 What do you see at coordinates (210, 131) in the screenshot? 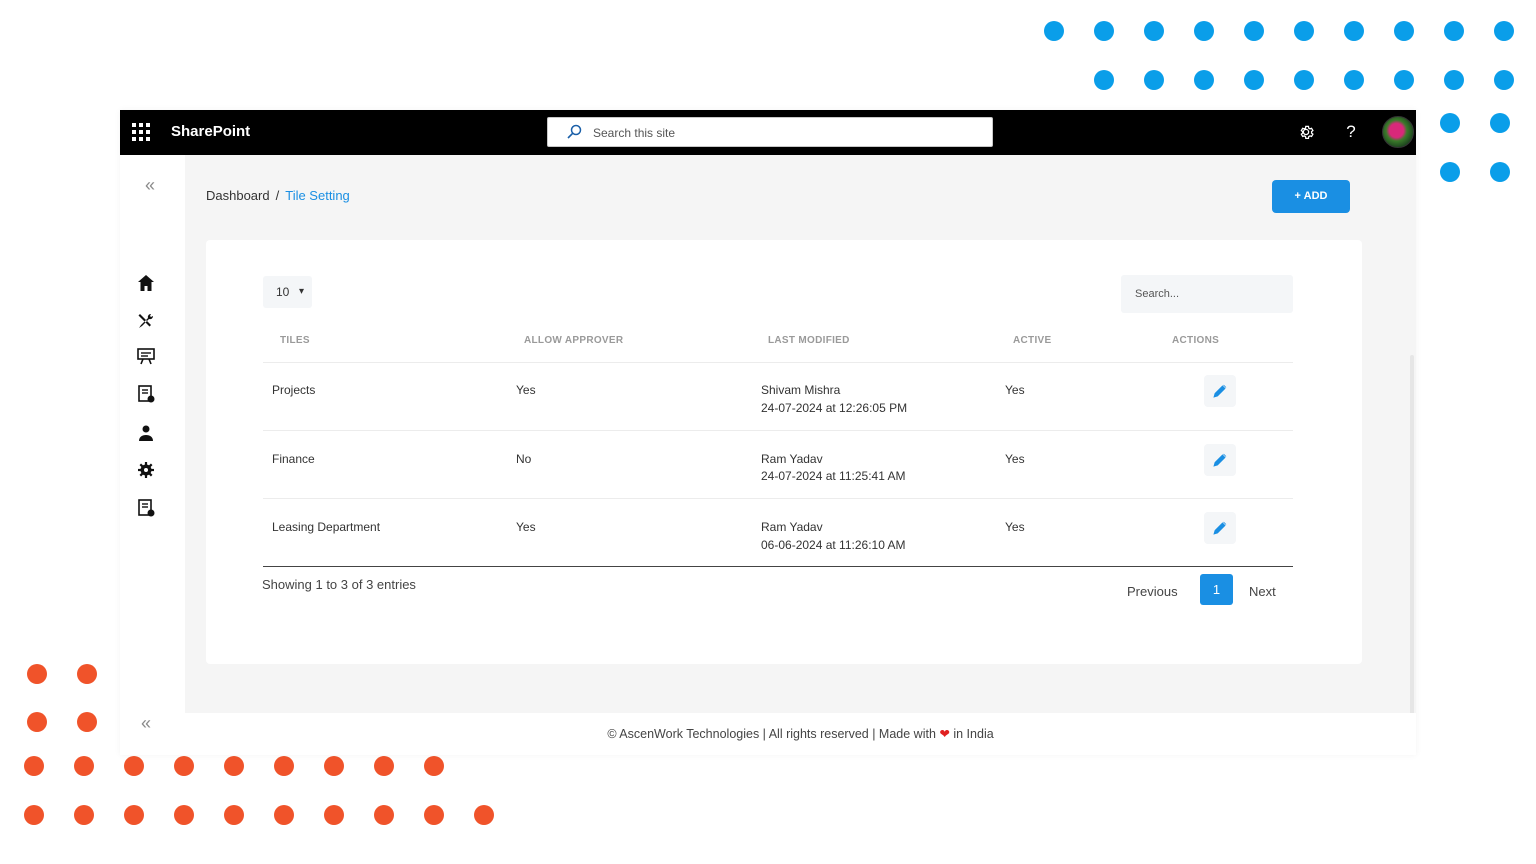
I see `app-brand: SharePoint` at bounding box center [210, 131].